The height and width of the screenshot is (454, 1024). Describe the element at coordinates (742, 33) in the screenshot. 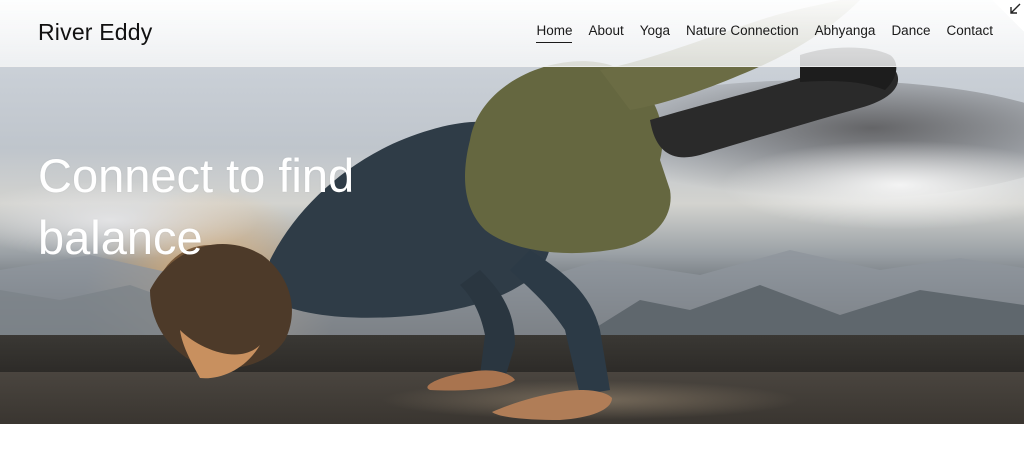

I see `nav-item-nature-connection: Nature Connection` at that location.